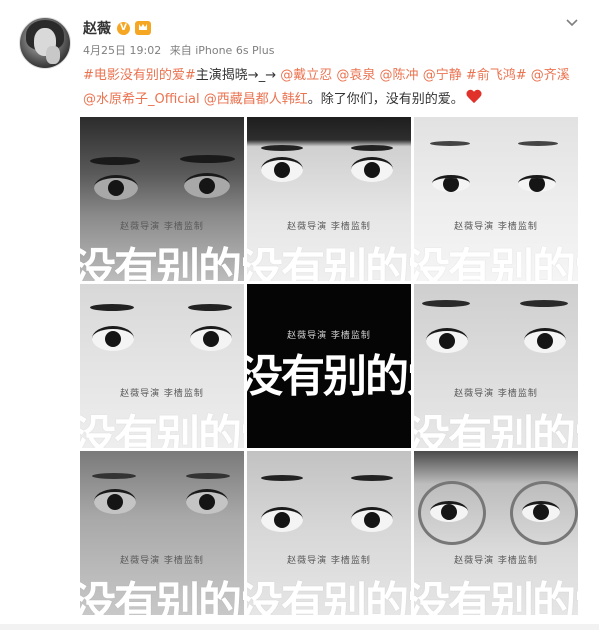  Describe the element at coordinates (123, 28) in the screenshot. I see `verified-icon: V` at that location.